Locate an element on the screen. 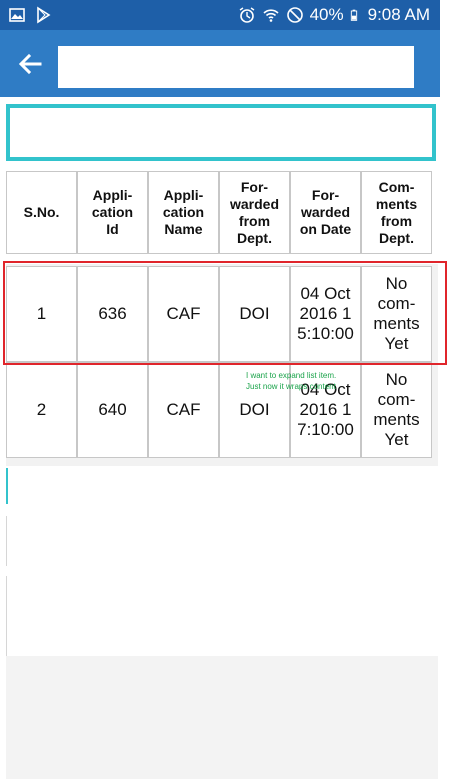 Image resolution: width=474 pixels, height=779 pixels. row-2-comments: No com- ments Yet is located at coordinates (396, 410).